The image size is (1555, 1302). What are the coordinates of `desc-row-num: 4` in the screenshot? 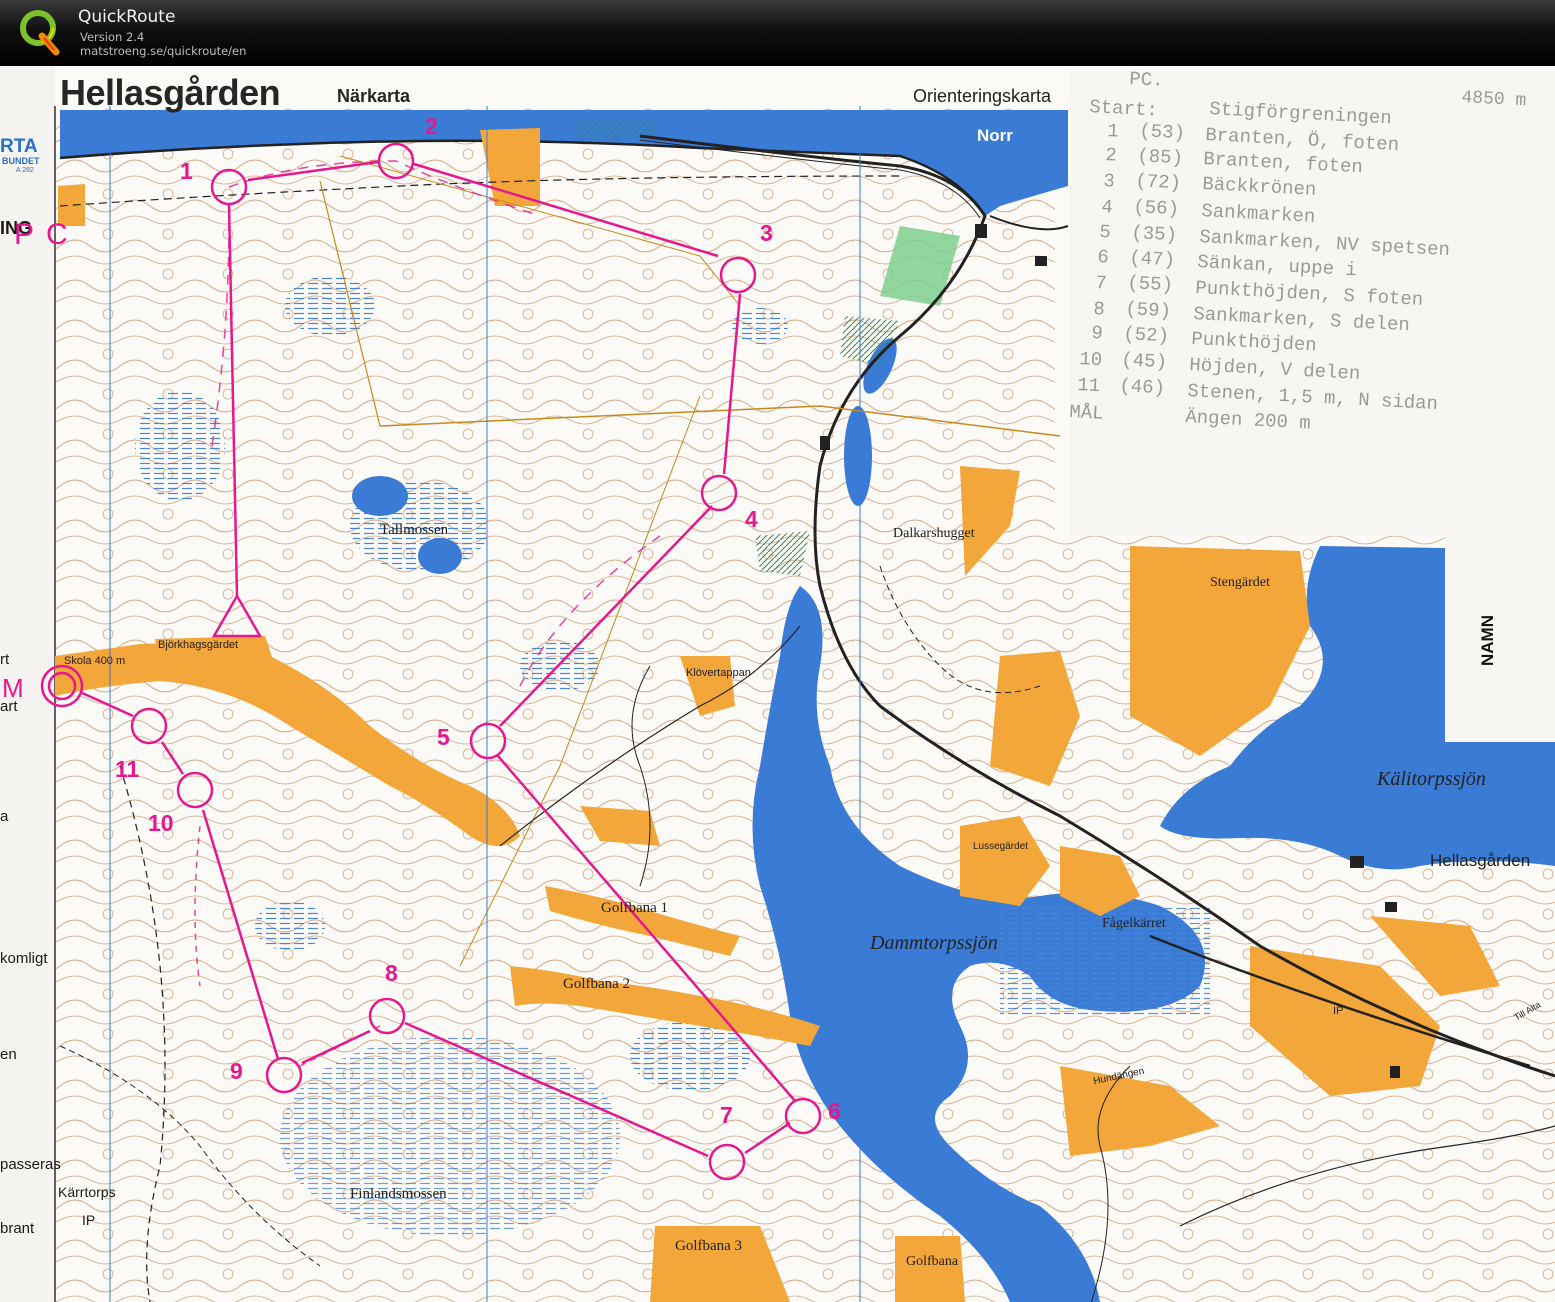 It's located at (1107, 207).